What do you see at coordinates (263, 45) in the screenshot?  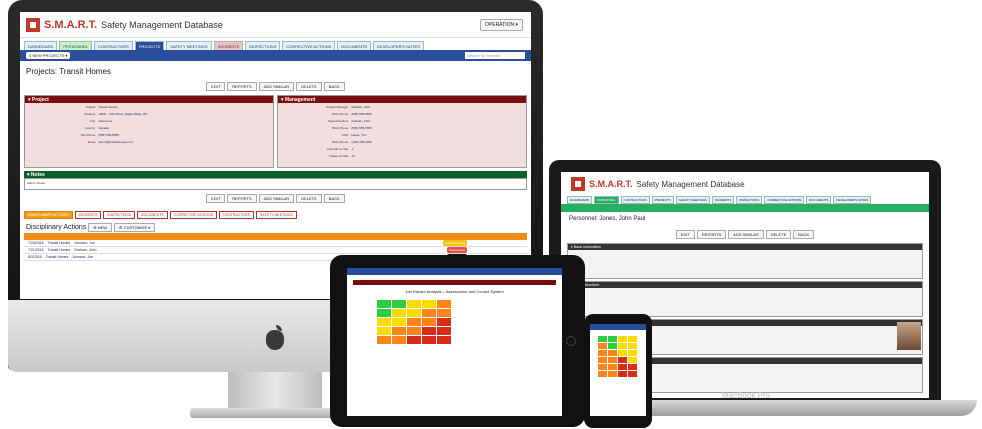 I see `tab-inspections: INSPECTIONS` at bounding box center [263, 45].